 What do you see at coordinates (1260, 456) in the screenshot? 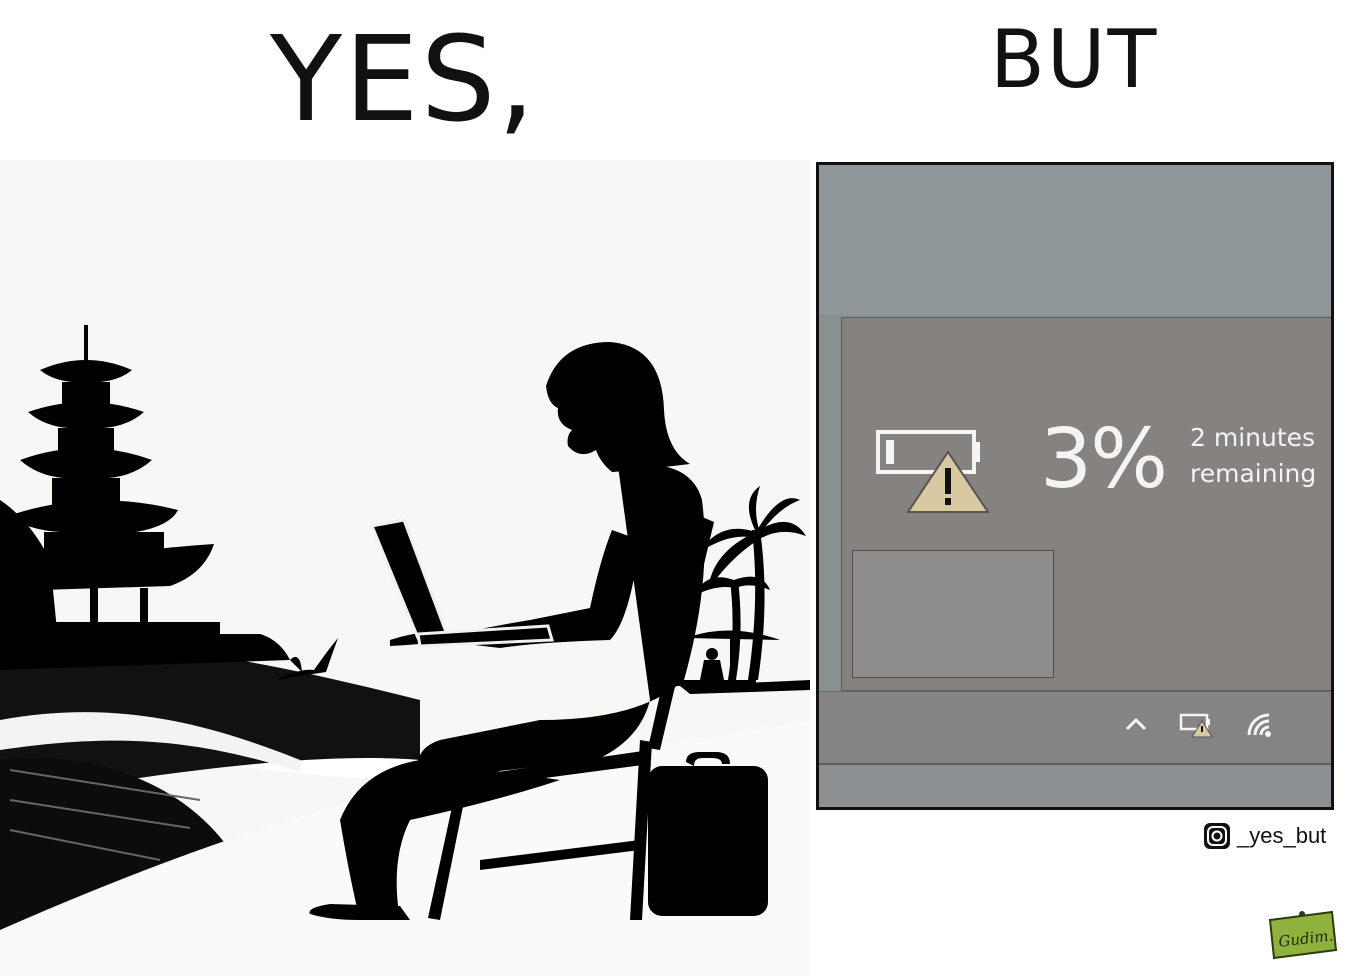
I see `battery-time-remaining: 2 minutes remaining` at bounding box center [1260, 456].